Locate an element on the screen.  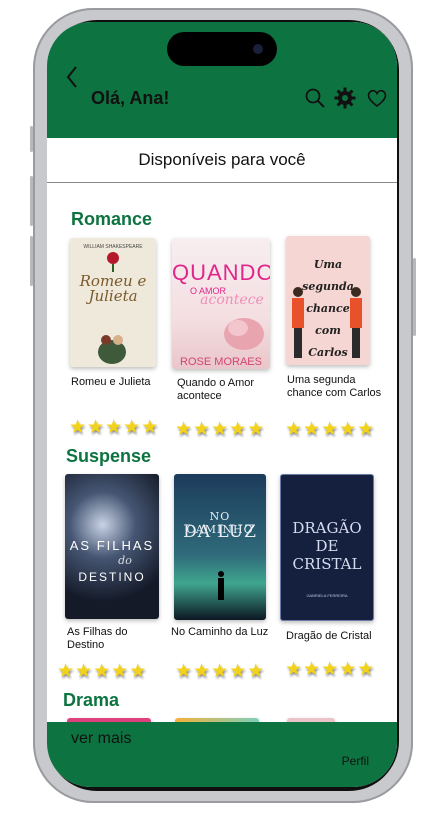
see-more-link: ver mais is located at coordinates (101, 739).